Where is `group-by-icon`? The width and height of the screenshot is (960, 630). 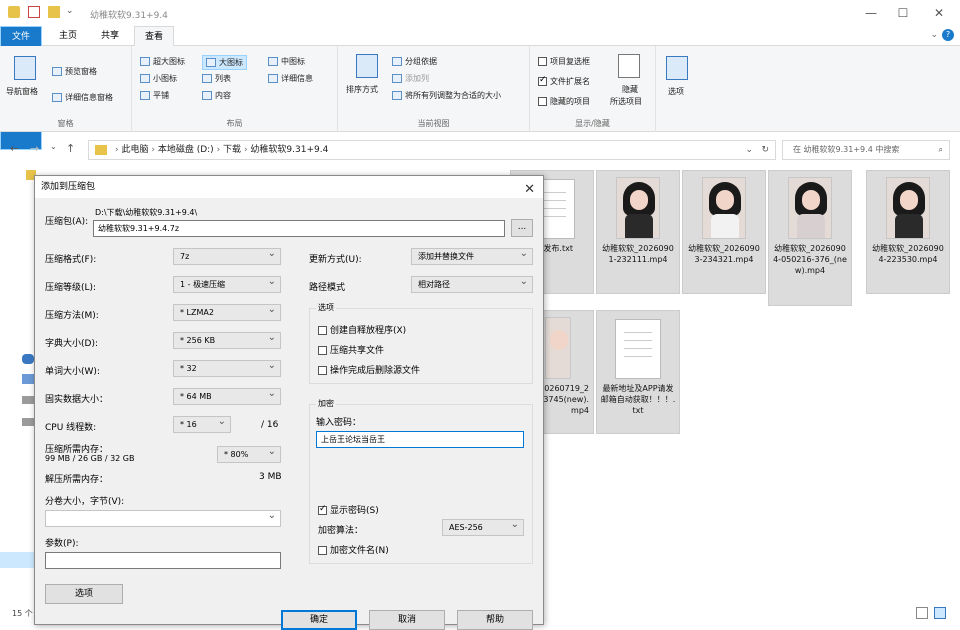 group-by-icon is located at coordinates (397, 61).